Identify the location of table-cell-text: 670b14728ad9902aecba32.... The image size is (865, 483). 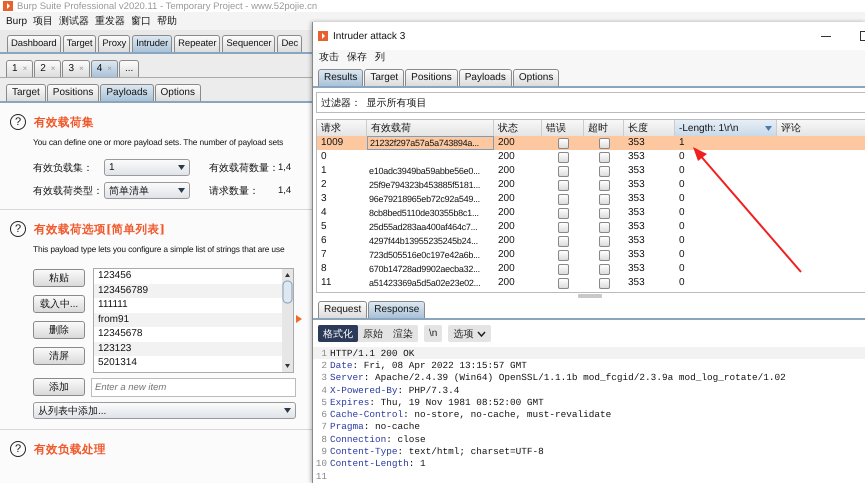
(424, 269).